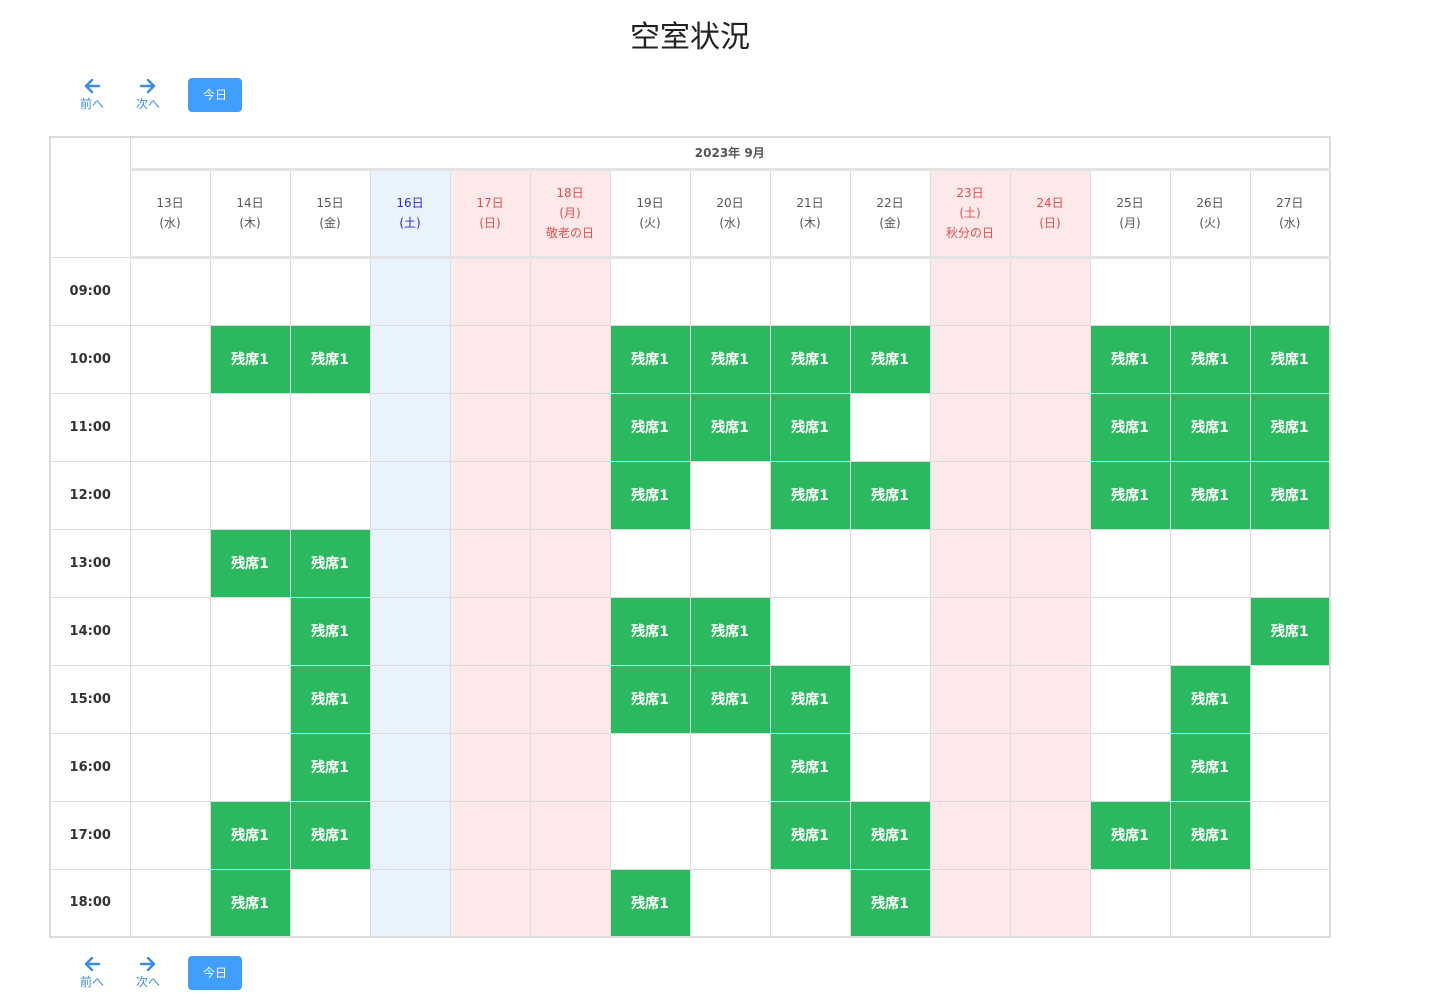 This screenshot has height=1001, width=1443. I want to click on next-label: 次へ, so click(147, 104).